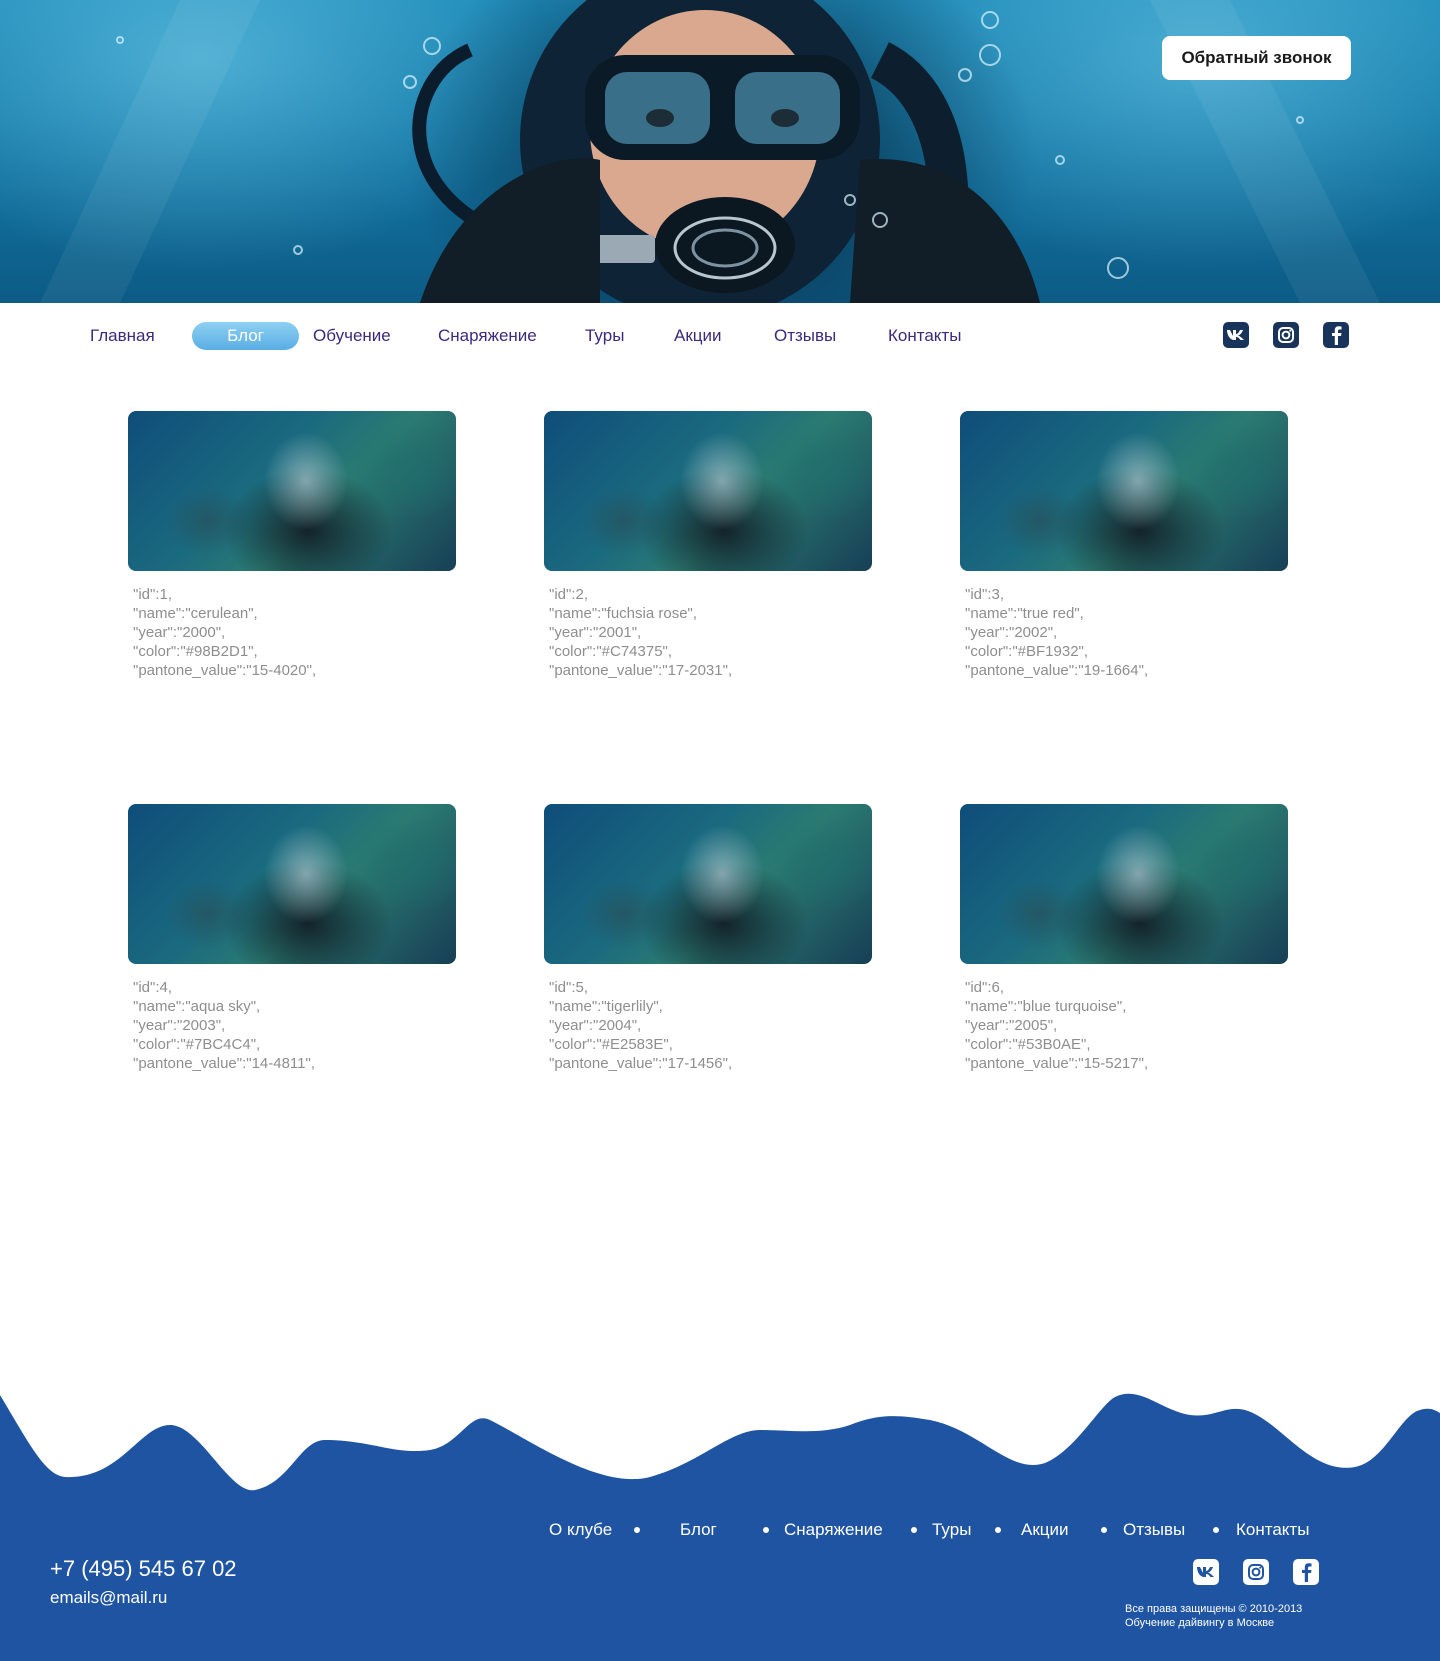 The width and height of the screenshot is (1440, 1661). Describe the element at coordinates (985, 987) in the screenshot. I see `card-id: "id":6,` at that location.